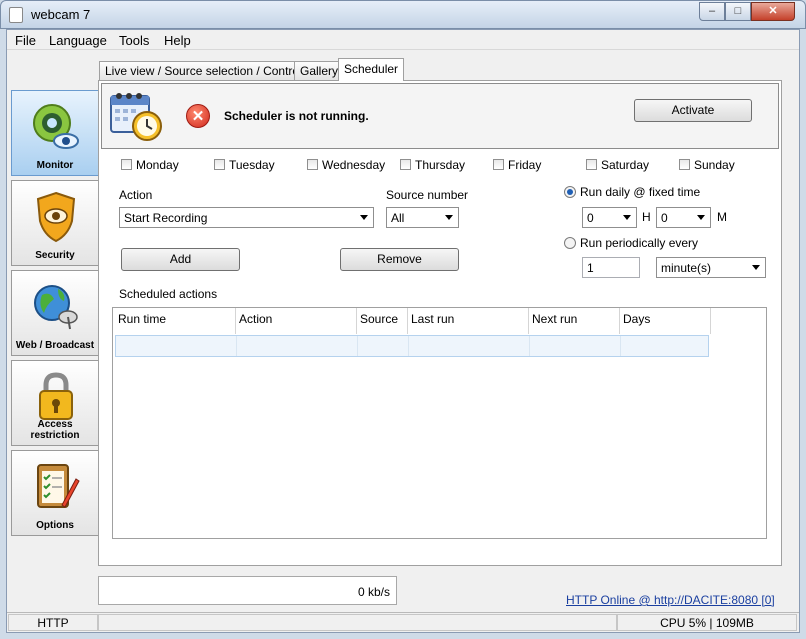  I want to click on sidebar-item-security: Security, so click(55, 223).